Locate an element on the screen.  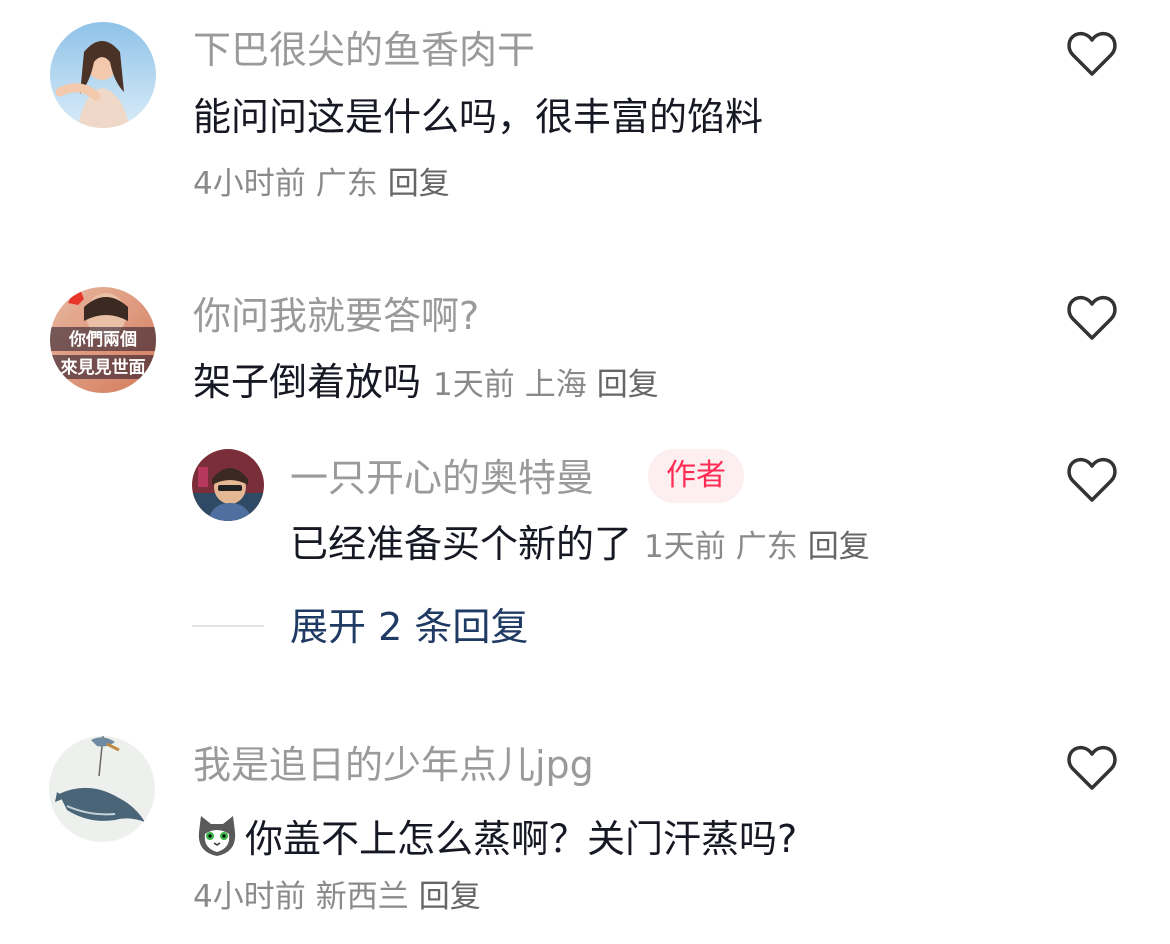
comment-meta: 4小时前 广东 回复 is located at coordinates (326, 184).